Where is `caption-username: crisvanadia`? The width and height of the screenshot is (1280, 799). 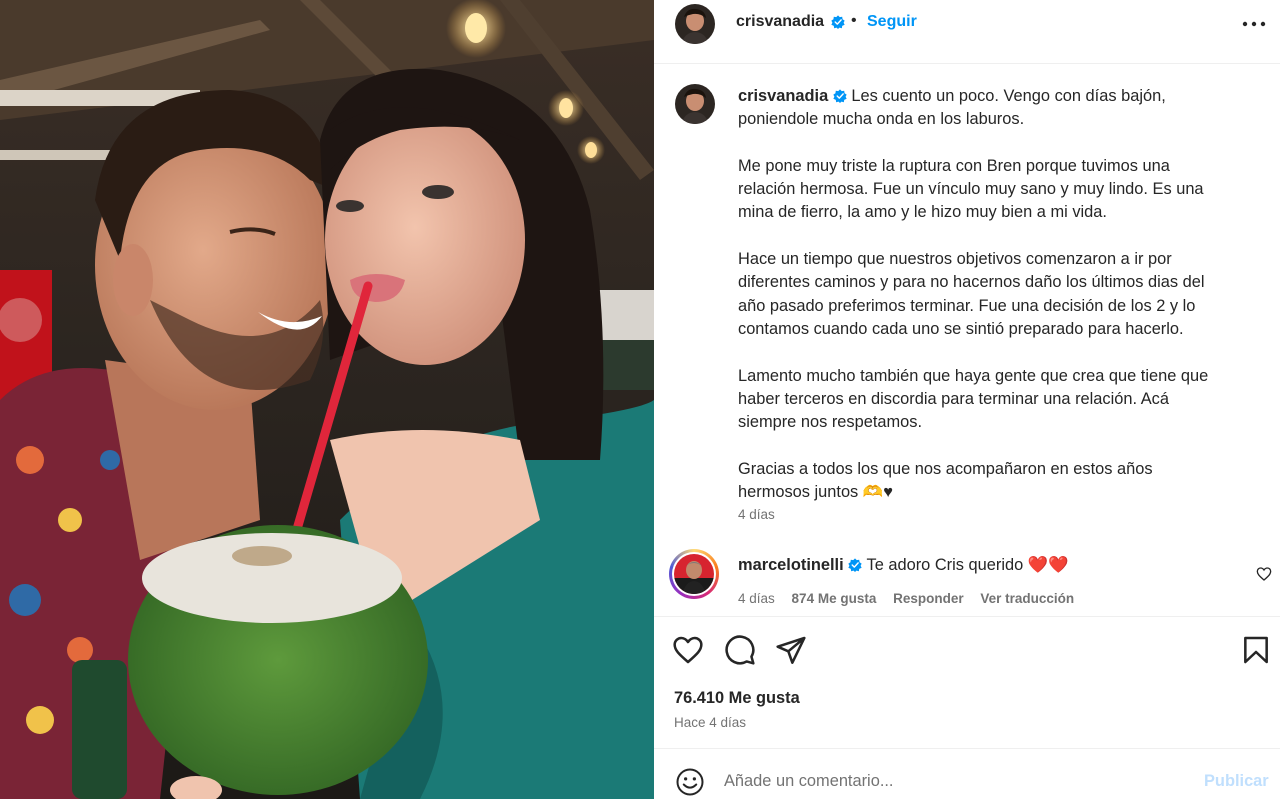 caption-username: crisvanadia is located at coordinates (783, 96).